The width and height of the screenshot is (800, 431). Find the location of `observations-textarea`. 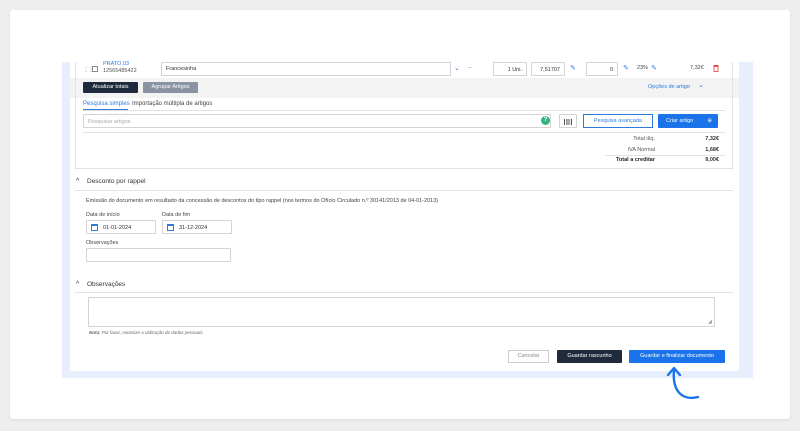

observations-textarea is located at coordinates (401, 312).